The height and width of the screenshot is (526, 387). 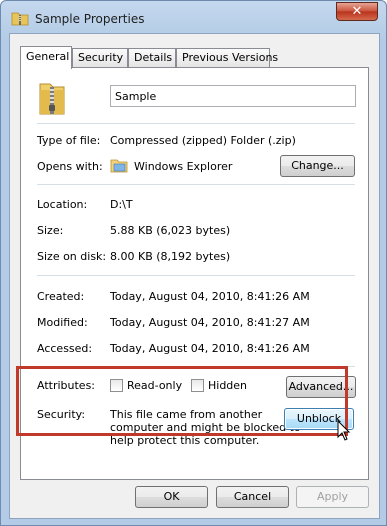 What do you see at coordinates (170, 256) in the screenshot?
I see `size-on-disk-value: 8.00 KB (8,192 bytes)` at bounding box center [170, 256].